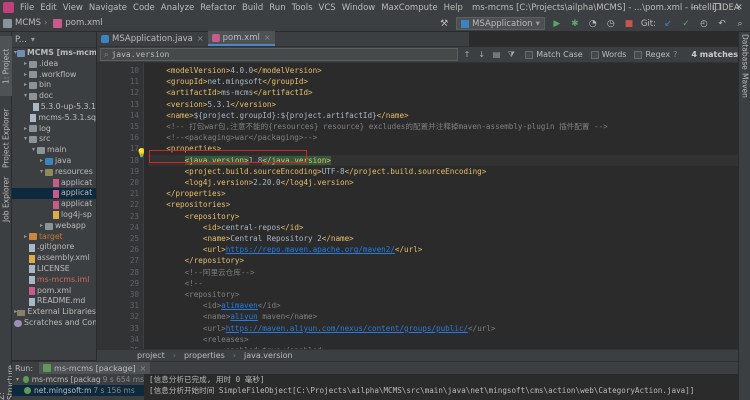  What do you see at coordinates (444, 24) in the screenshot?
I see `hammer-icon: ⚒` at bounding box center [444, 24].